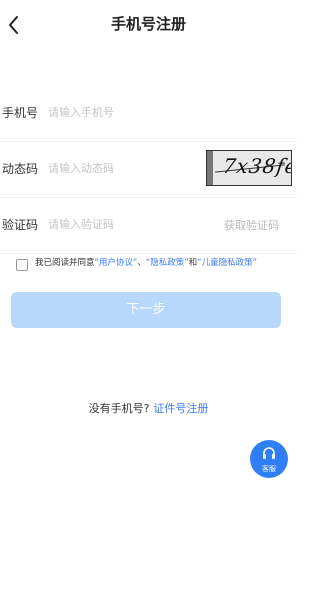  I want to click on captcha-text: 7x38fe, so click(256, 166).